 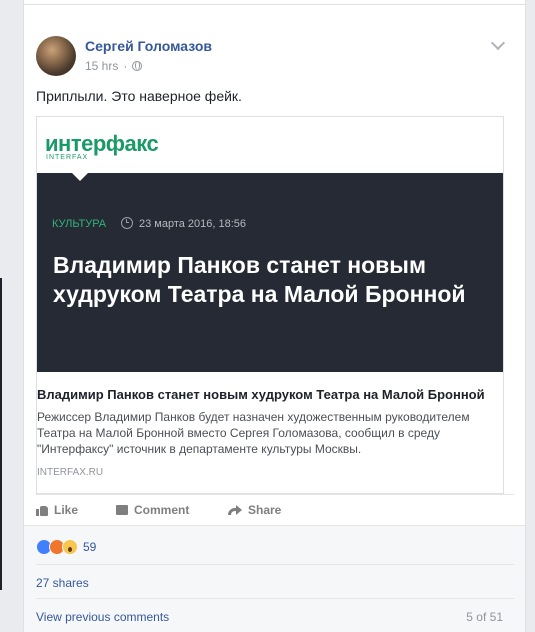 I want to click on chevron-down-icon, so click(x=498, y=43).